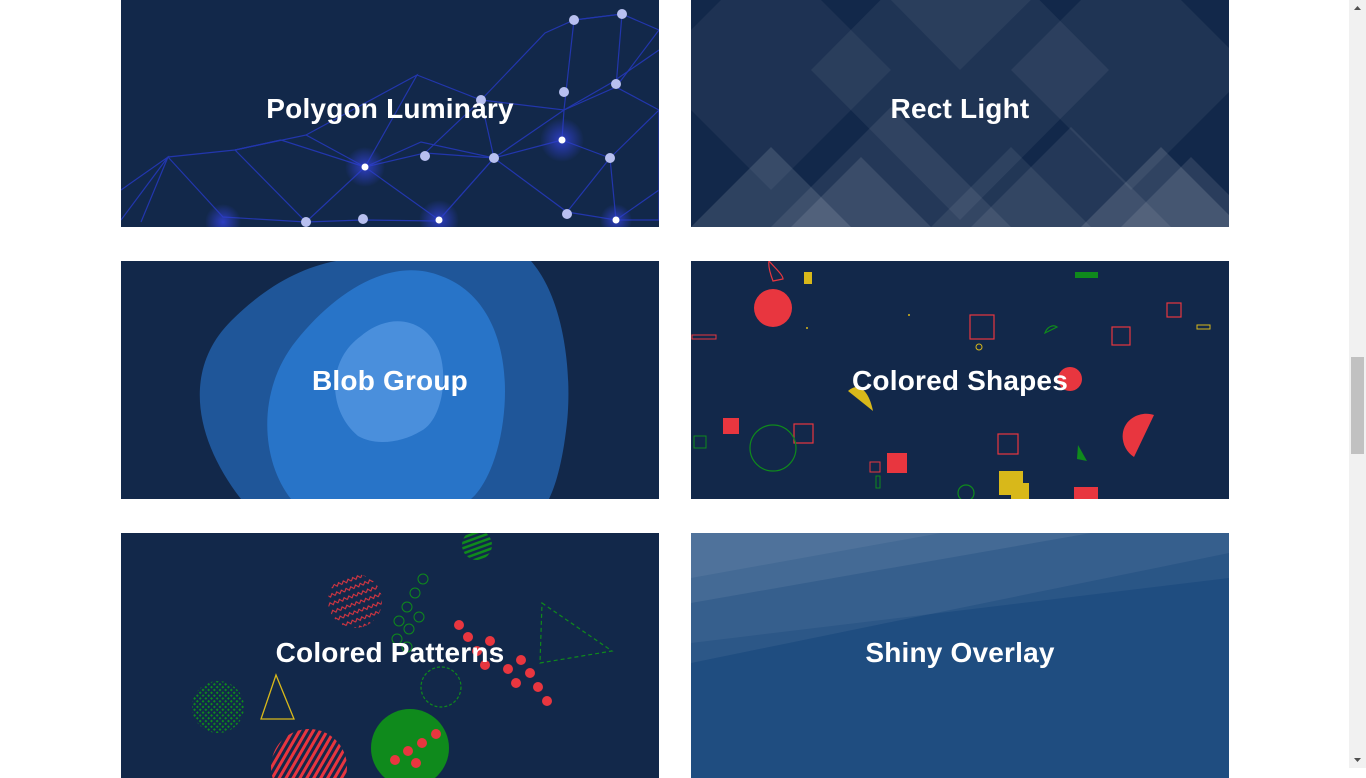 Image resolution: width=1366 pixels, height=778 pixels. I want to click on scroll-down-arrow-icon, so click(1357, 759).